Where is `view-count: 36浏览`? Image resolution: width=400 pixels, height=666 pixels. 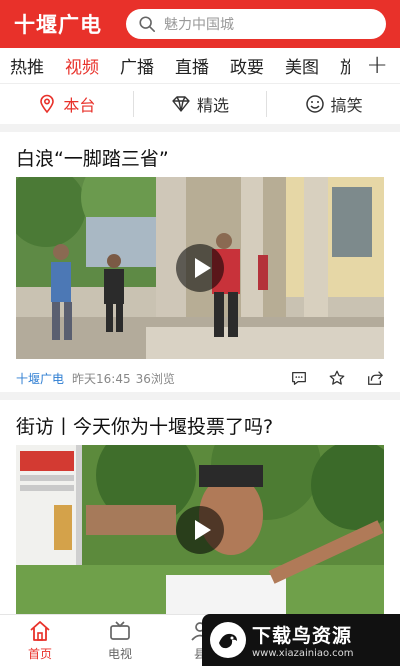
view-count: 36浏览 is located at coordinates (155, 378).